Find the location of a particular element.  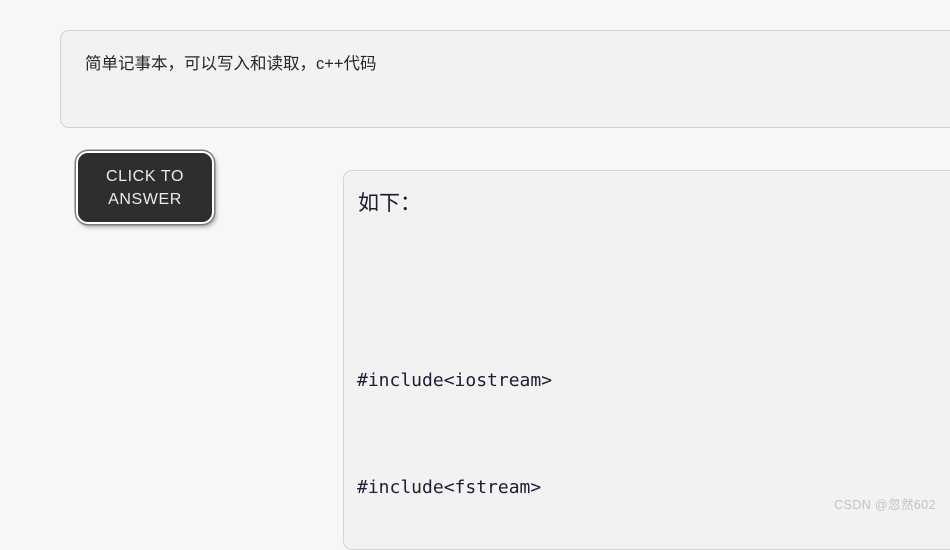

answer-button-label-line2: ANSWER is located at coordinates (145, 199).